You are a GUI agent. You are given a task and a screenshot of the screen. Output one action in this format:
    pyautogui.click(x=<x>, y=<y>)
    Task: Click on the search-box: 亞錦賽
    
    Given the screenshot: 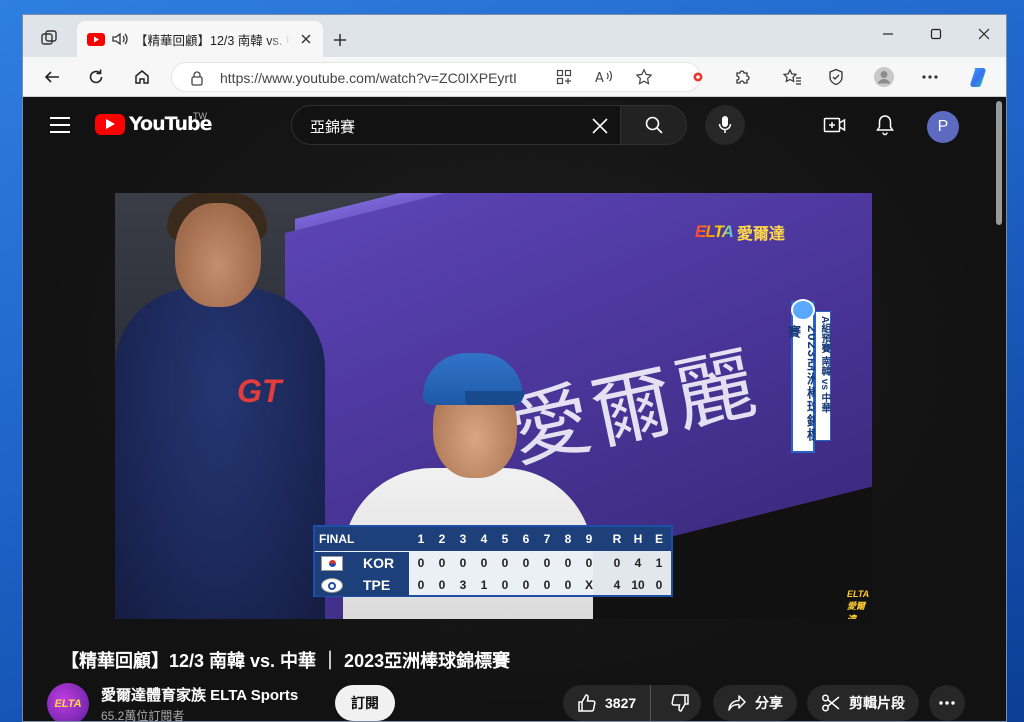 What is the action you would take?
    pyautogui.click(x=456, y=125)
    